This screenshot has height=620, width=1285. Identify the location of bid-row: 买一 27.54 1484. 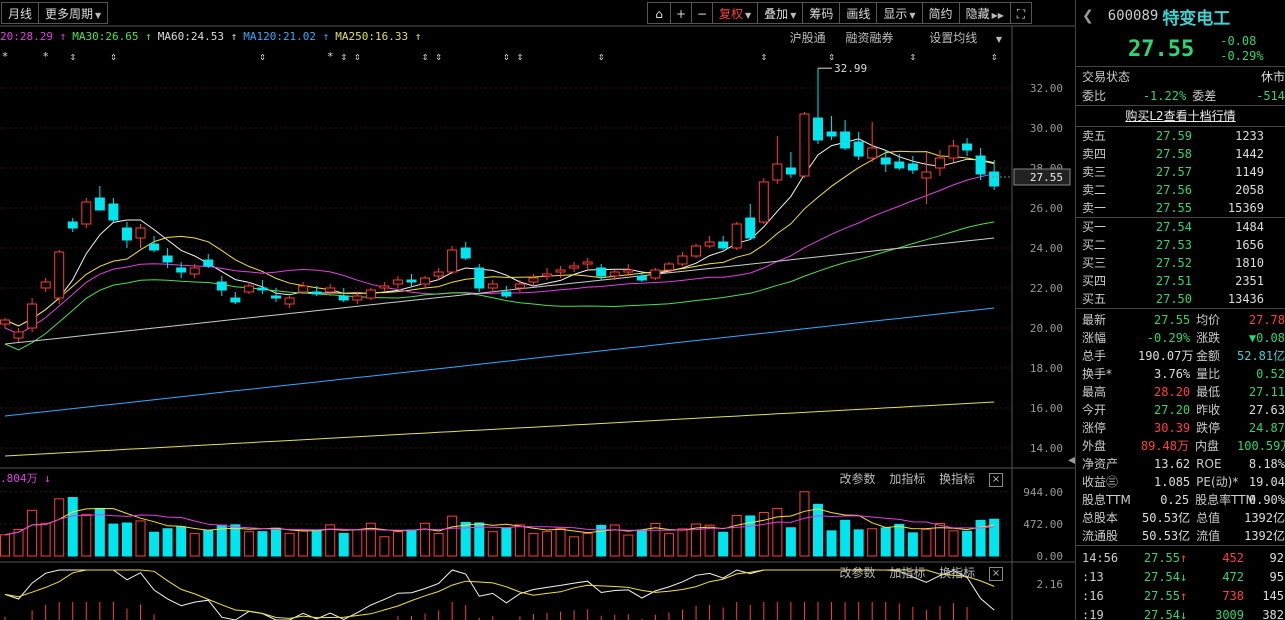
(1180, 227).